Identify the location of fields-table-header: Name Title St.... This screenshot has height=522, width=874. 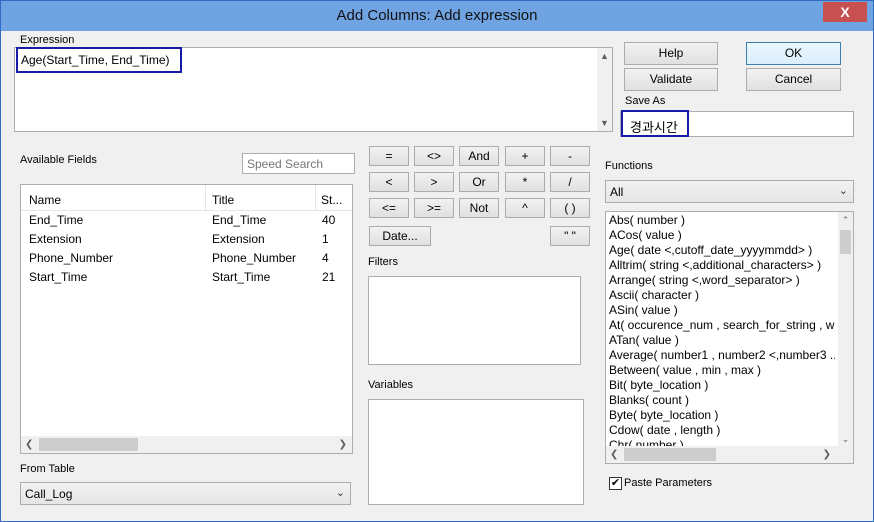
(186, 198).